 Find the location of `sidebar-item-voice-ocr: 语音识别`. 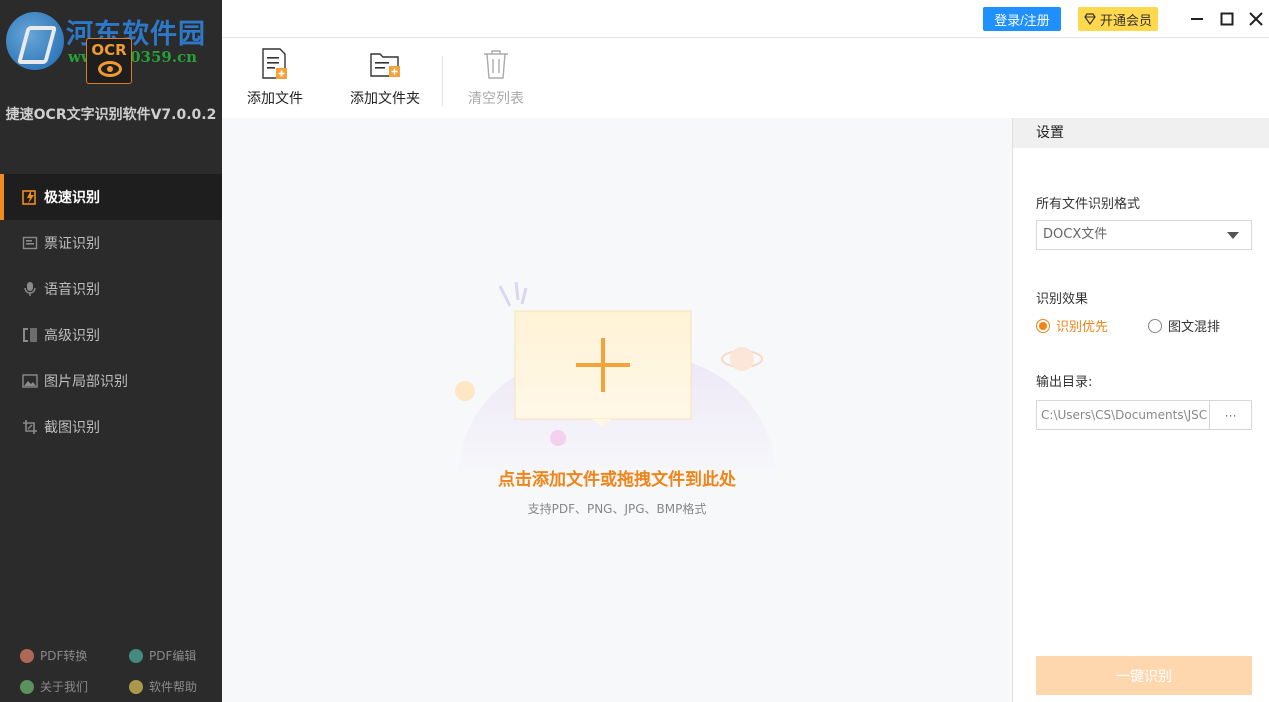

sidebar-item-voice-ocr: 语音识别 is located at coordinates (111, 289).